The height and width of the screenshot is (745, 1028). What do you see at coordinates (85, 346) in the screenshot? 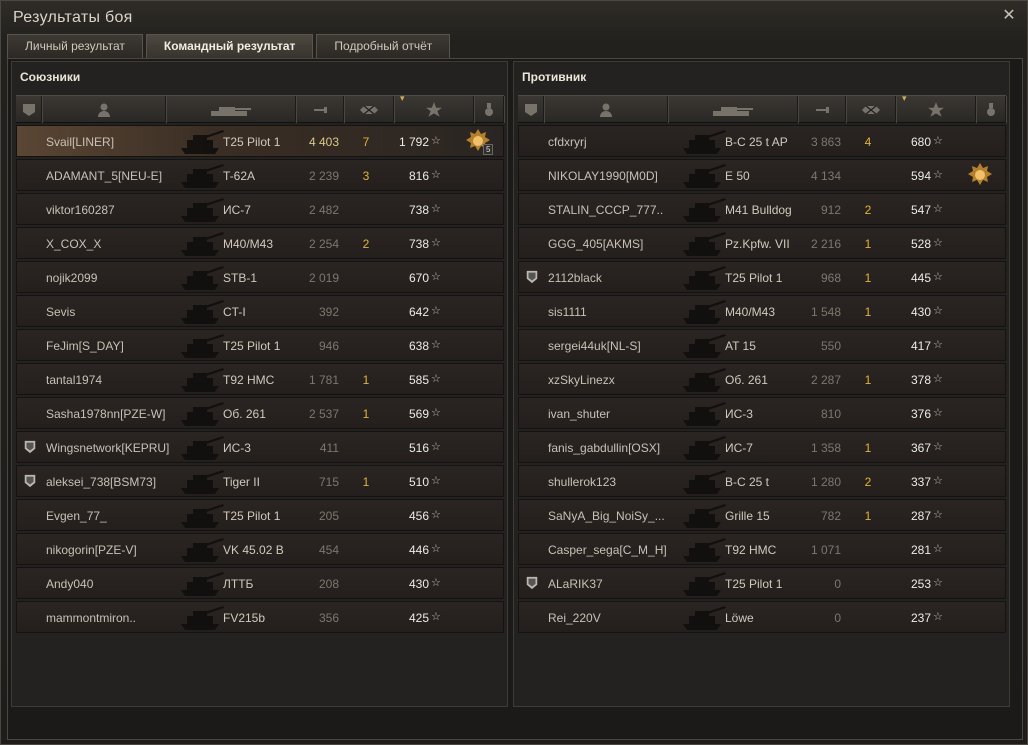
I see `player-name: FeJim[S_DAY]` at bounding box center [85, 346].